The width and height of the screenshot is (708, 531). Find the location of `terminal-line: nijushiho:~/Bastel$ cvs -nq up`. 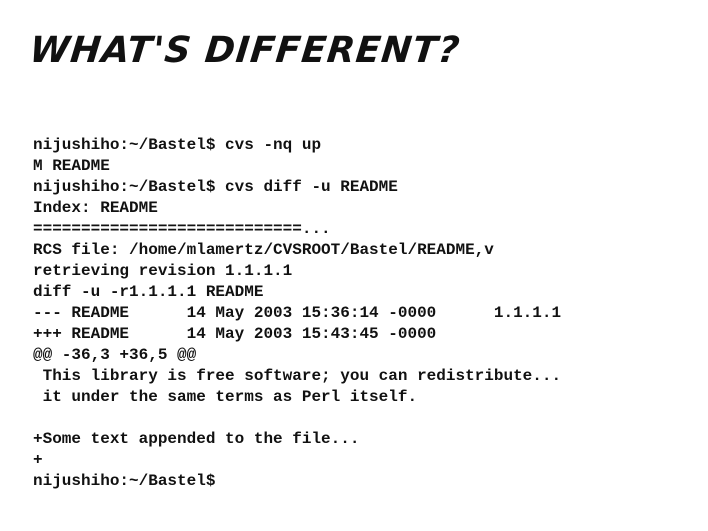

terminal-line: nijushiho:~/Bastel$ cvs -nq up is located at coordinates (177, 145).